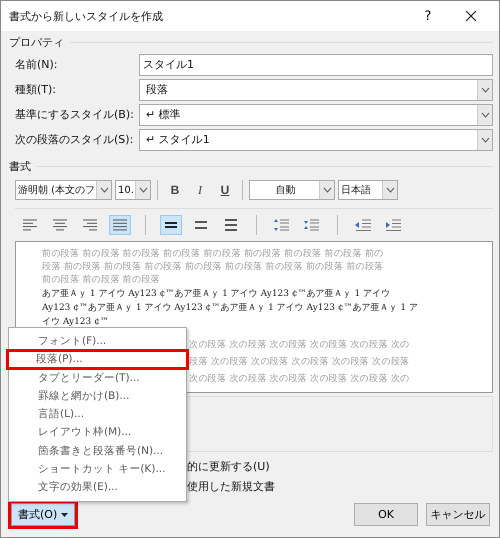  Describe the element at coordinates (368, 190) in the screenshot. I see `language-dropdown: 日本語` at that location.